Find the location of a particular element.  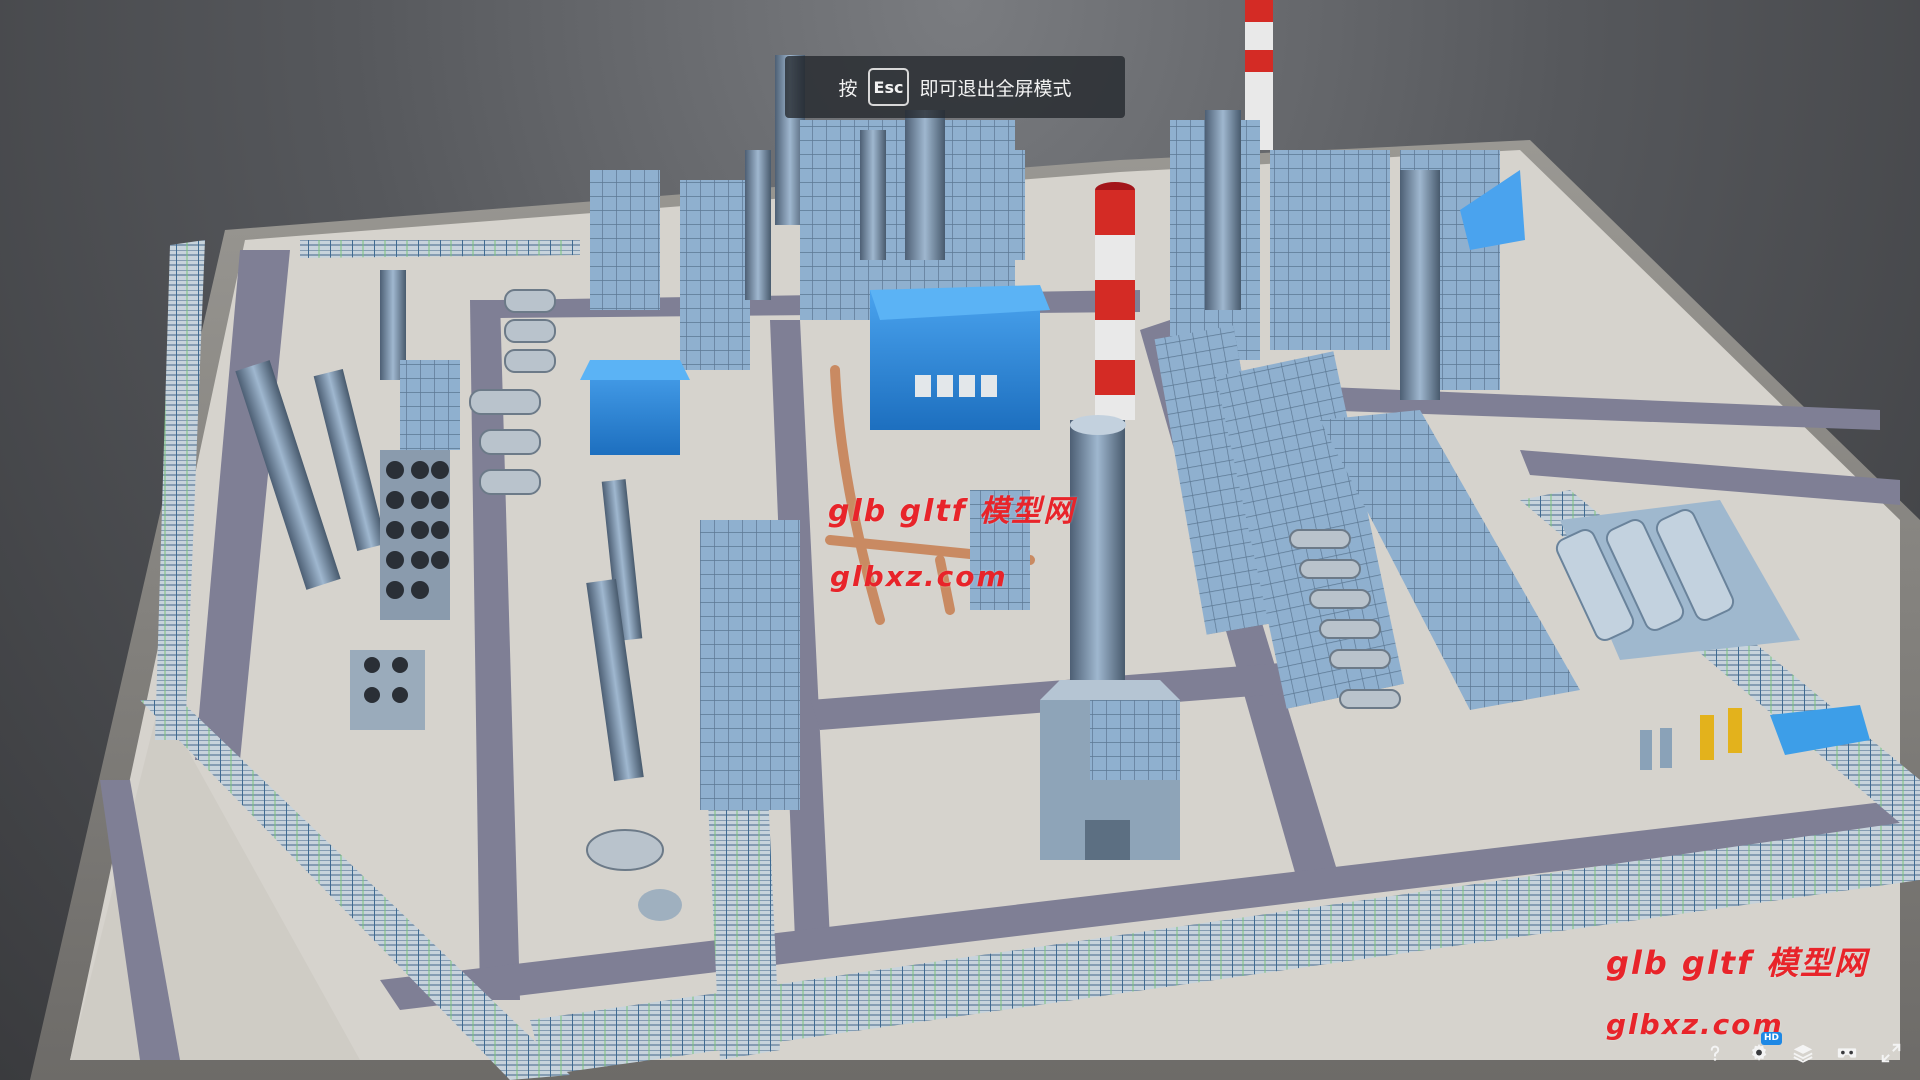

question-mark-icon is located at coordinates (1715, 1053).